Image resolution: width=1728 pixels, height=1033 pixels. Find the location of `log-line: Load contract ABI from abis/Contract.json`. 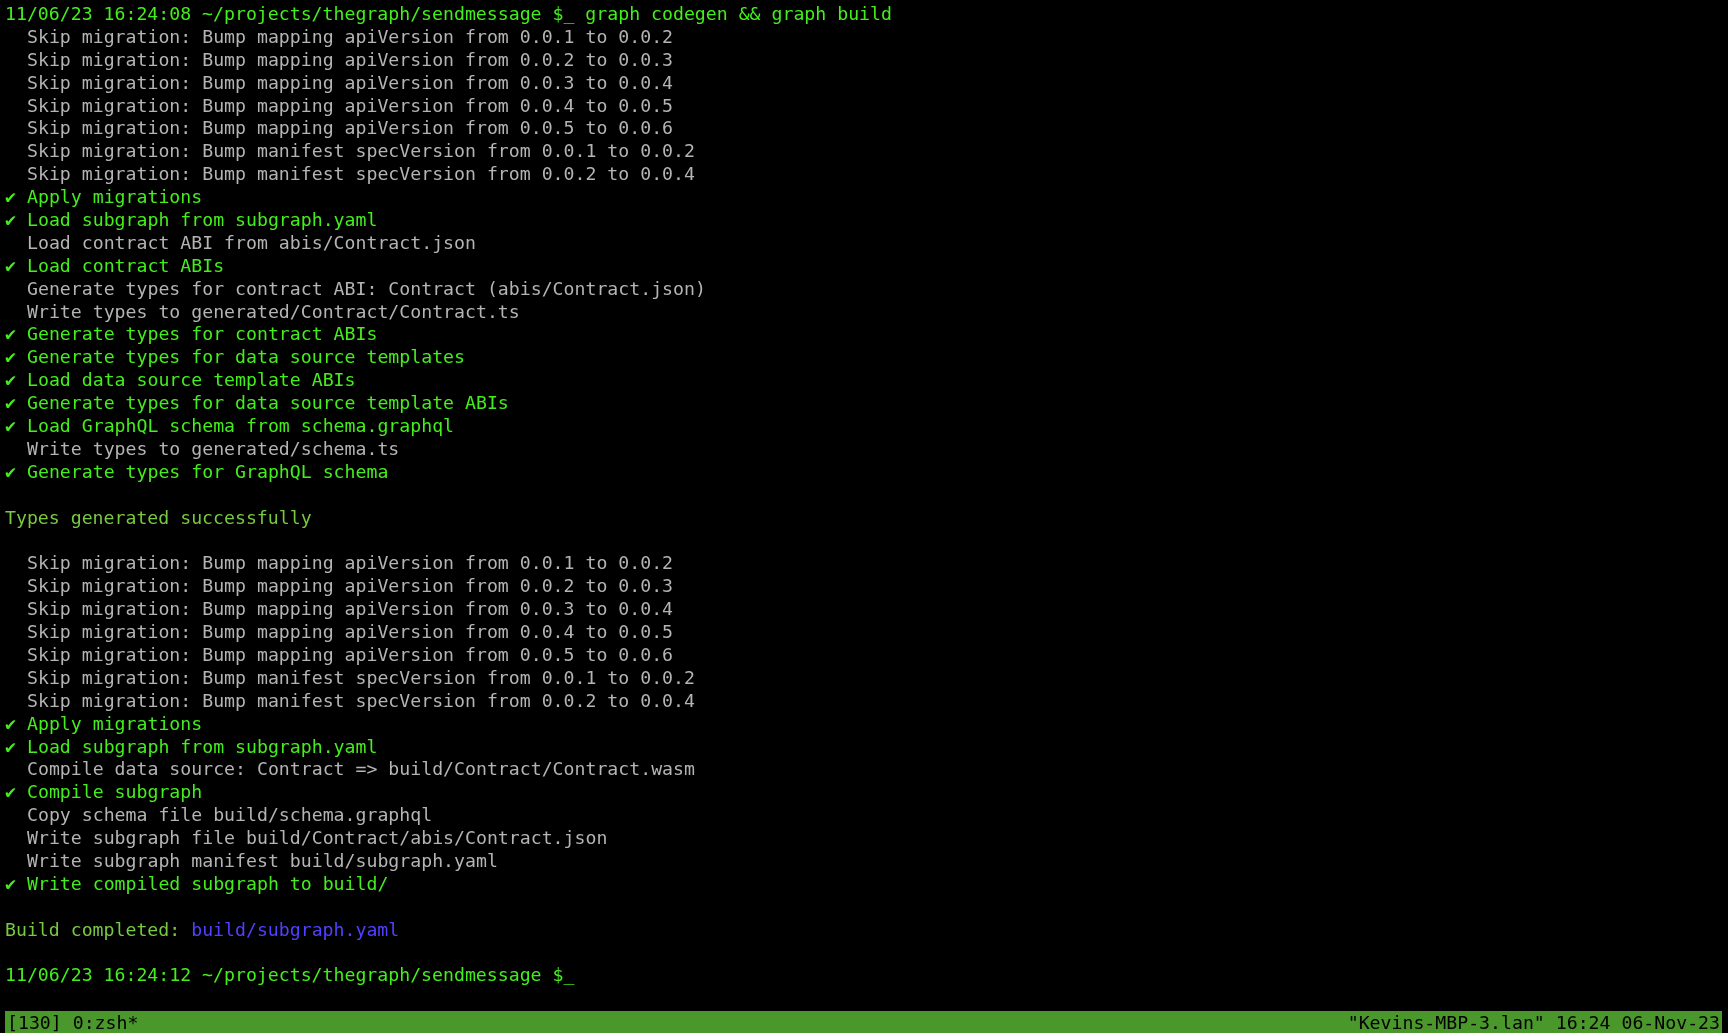

log-line: Load contract ABI from abis/Contract.json is located at coordinates (251, 243).